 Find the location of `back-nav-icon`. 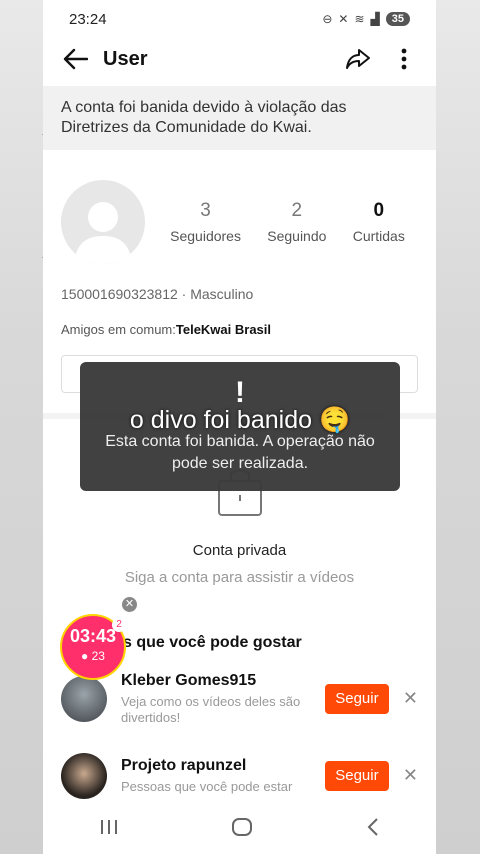

back-nav-icon is located at coordinates (373, 829).